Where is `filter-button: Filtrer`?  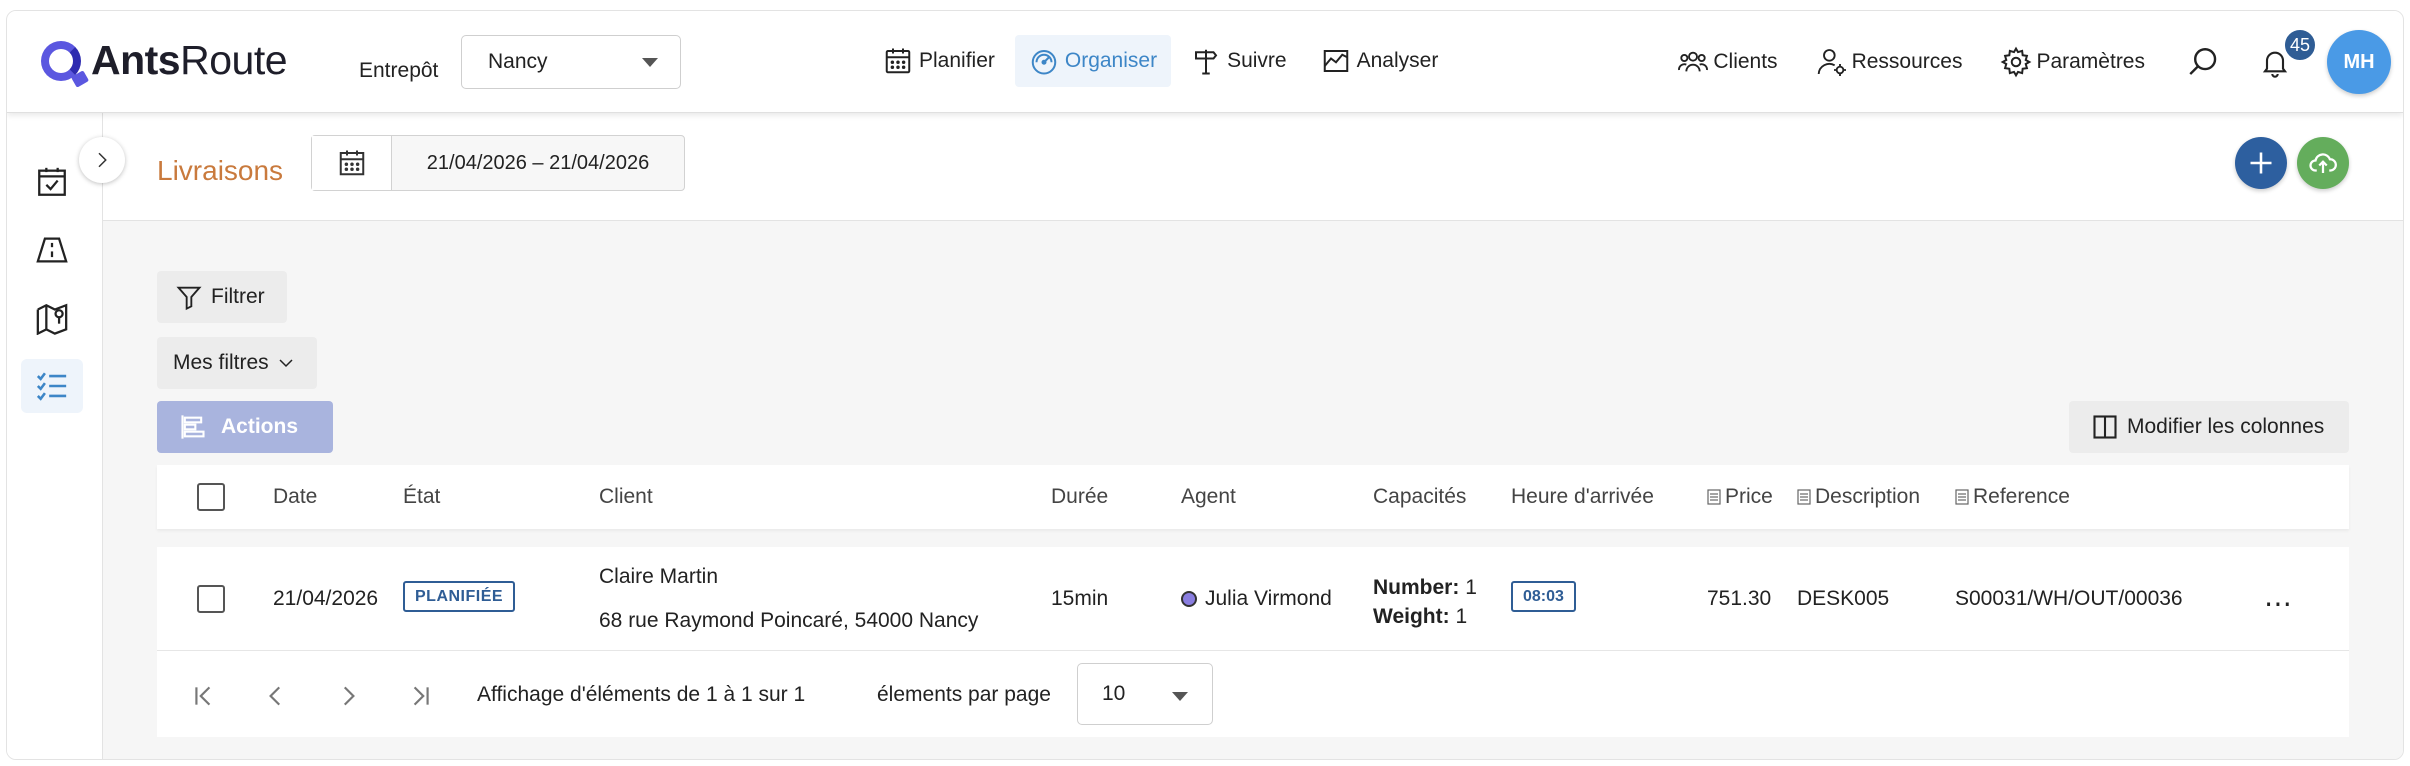 filter-button: Filtrer is located at coordinates (222, 297).